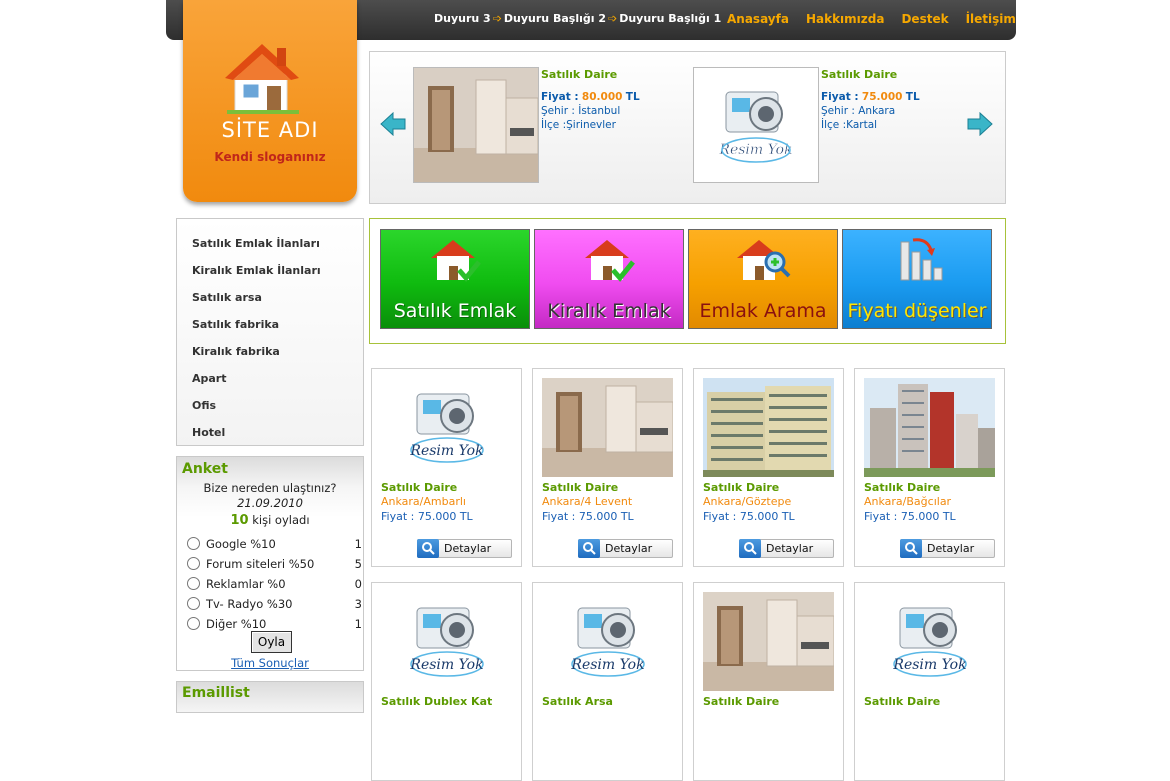 The width and height of the screenshot is (1170, 781). Describe the element at coordinates (423, 501) in the screenshot. I see `listing-location: Ankara/Ambarlı` at that location.